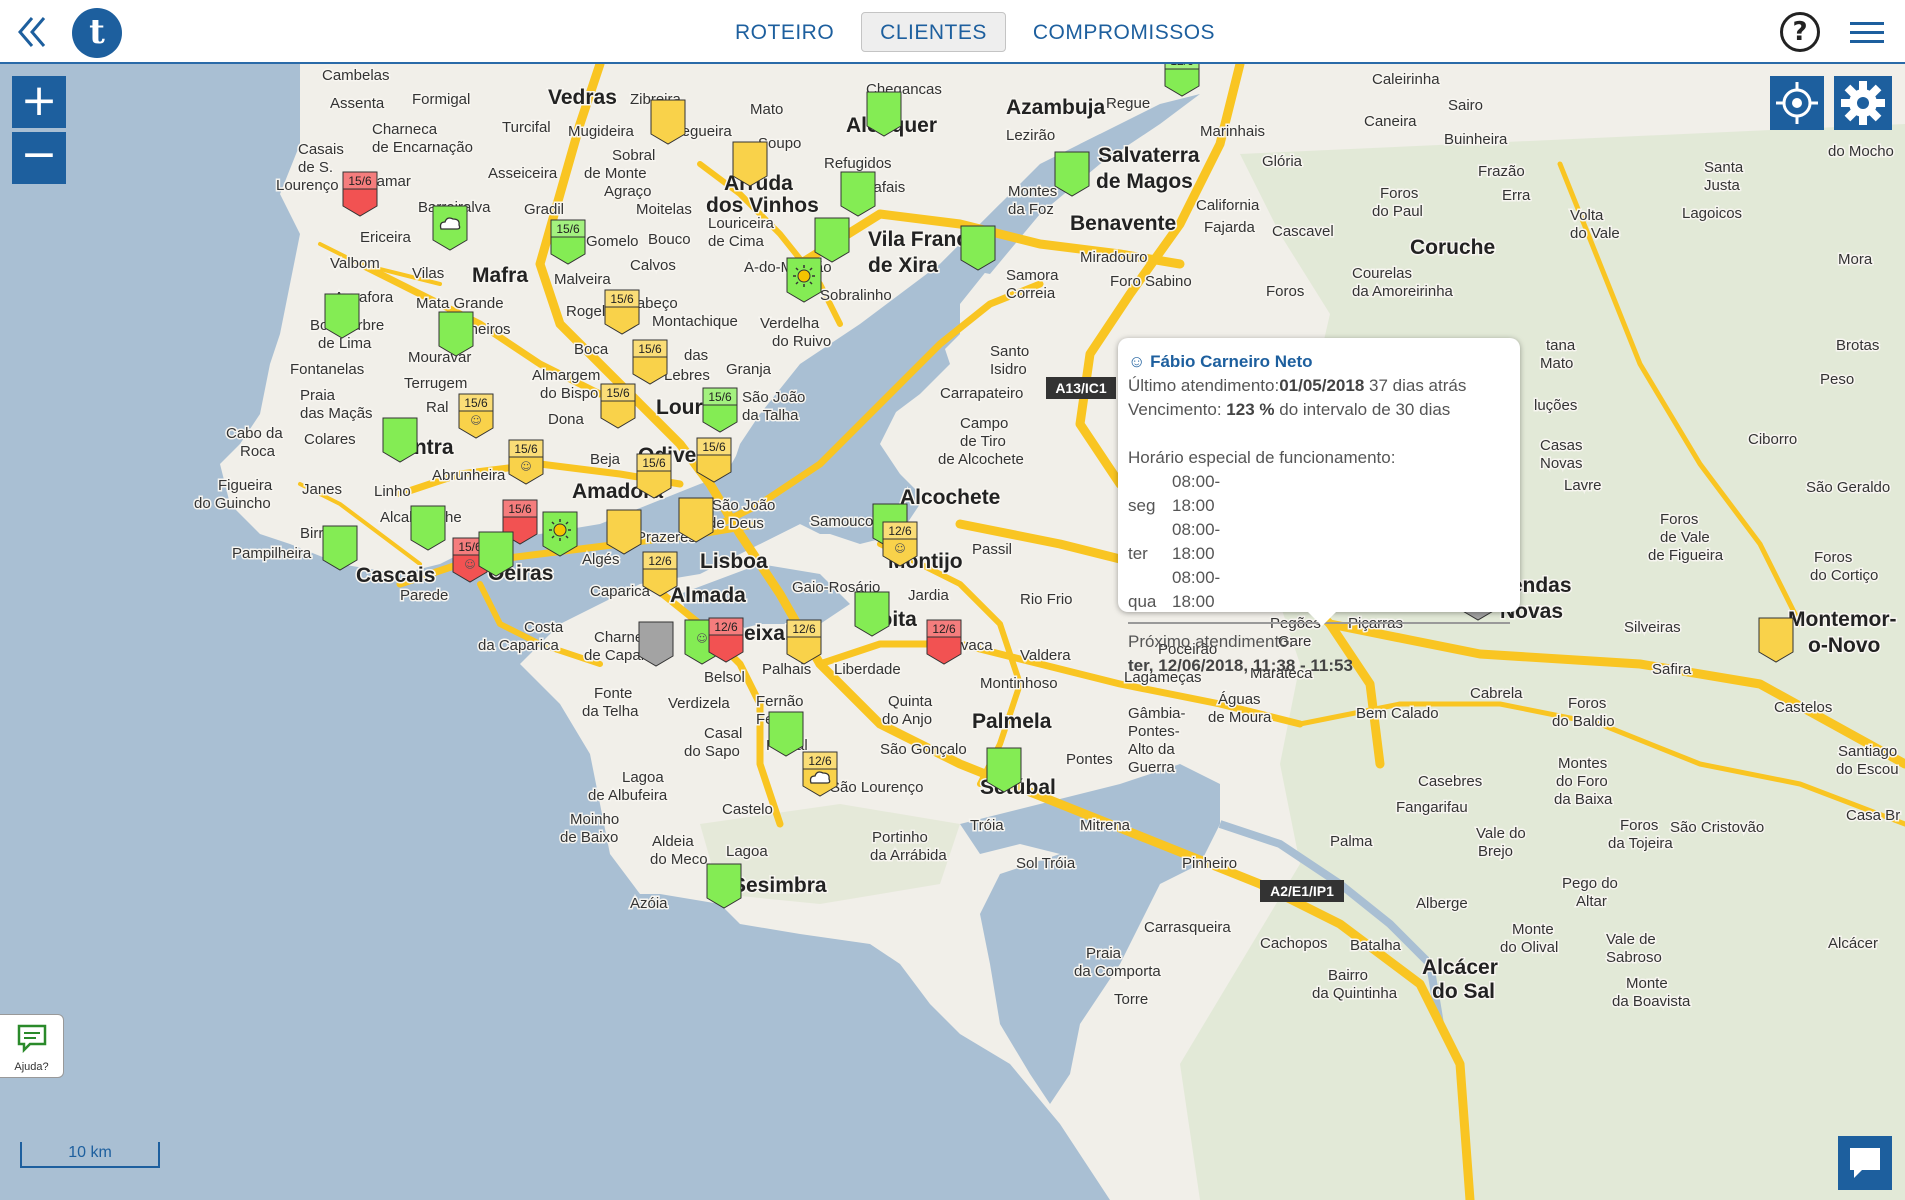 The width and height of the screenshot is (1905, 1200). Describe the element at coordinates (1124, 32) in the screenshot. I see `tab-compromissos: COMPROMISSOS` at that location.